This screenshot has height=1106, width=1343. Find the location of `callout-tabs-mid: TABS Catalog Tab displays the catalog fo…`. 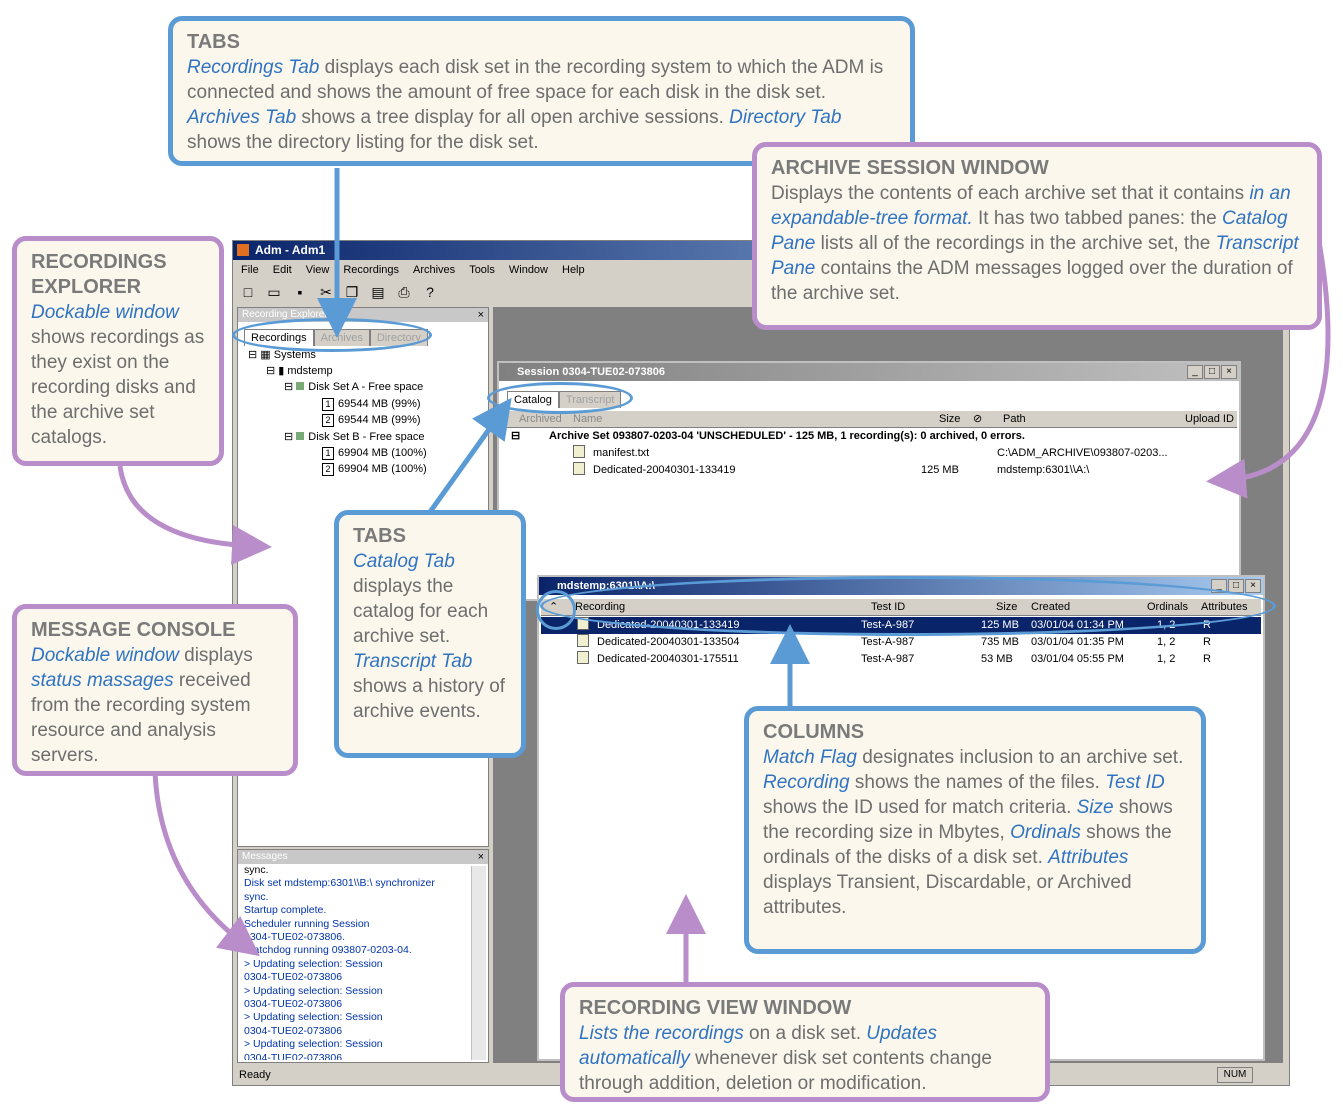

callout-tabs-mid: TABS Catalog Tab displays the catalog fo… is located at coordinates (430, 634).